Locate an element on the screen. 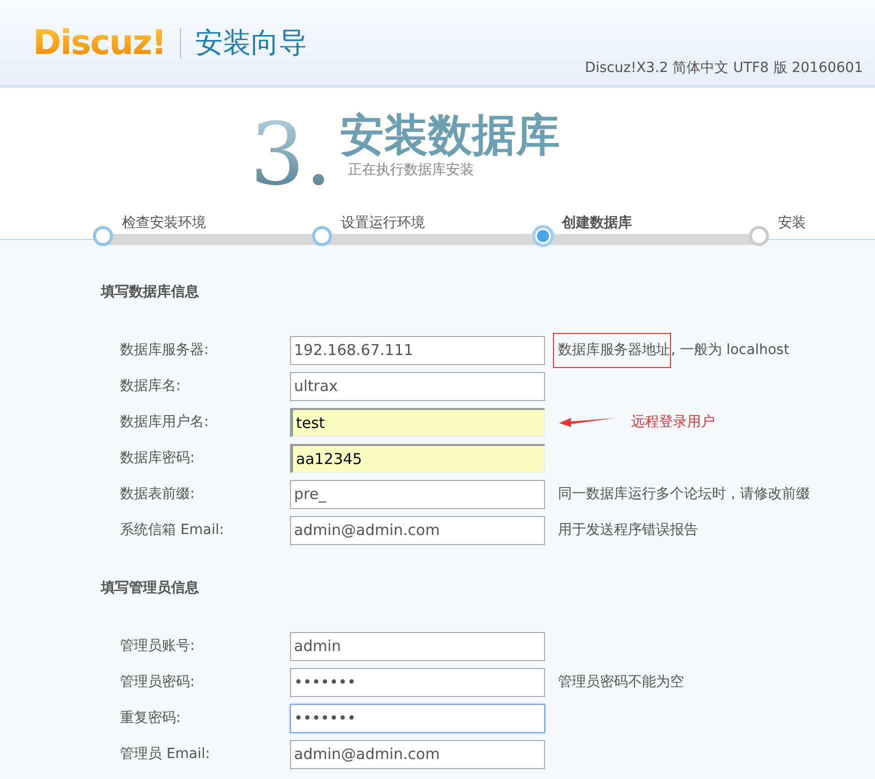  step-label: 创建数据库 is located at coordinates (597, 223).